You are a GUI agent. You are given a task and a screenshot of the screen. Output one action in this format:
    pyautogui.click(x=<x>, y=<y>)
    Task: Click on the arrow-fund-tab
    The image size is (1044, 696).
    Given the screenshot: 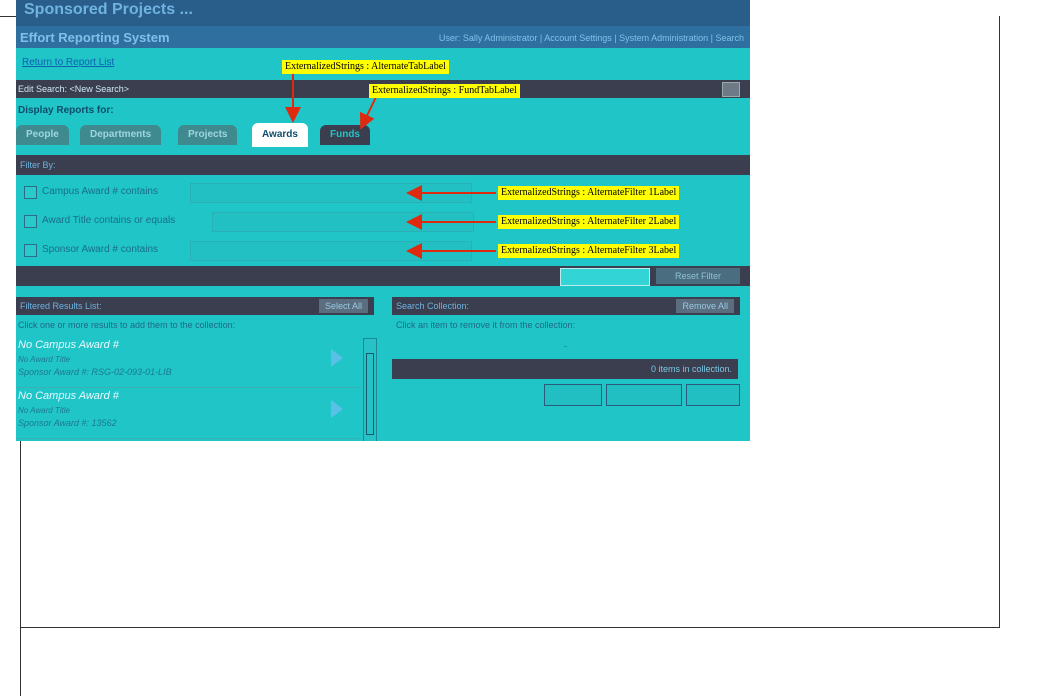 What is the action you would take?
    pyautogui.click(x=368, y=113)
    